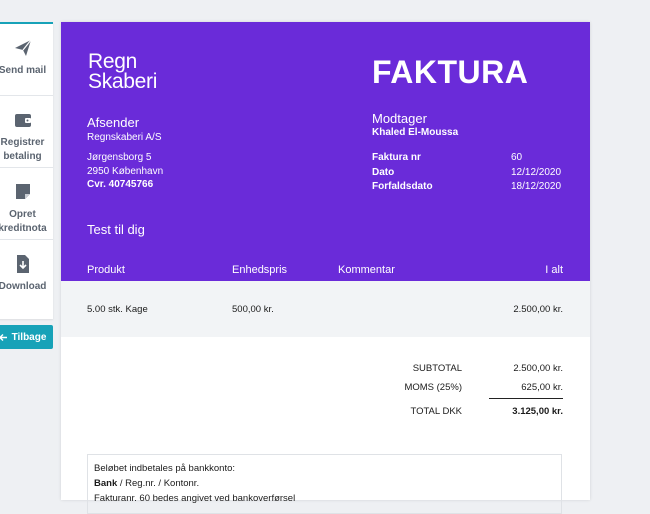 The width and height of the screenshot is (650, 514). What do you see at coordinates (120, 184) in the screenshot?
I see `sender-cvr: Cvr. 40745766` at bounding box center [120, 184].